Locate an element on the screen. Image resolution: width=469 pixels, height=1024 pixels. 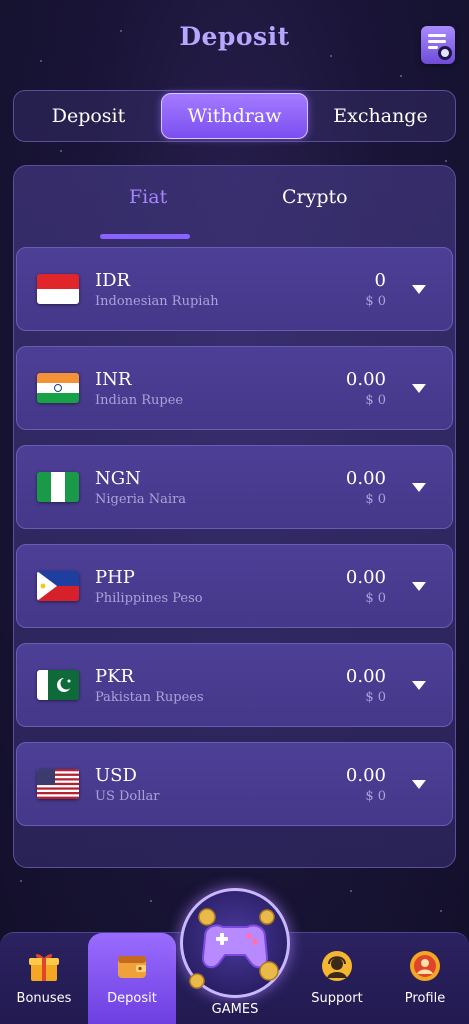
nav-bonuses: Bonuses is located at coordinates (44, 978).